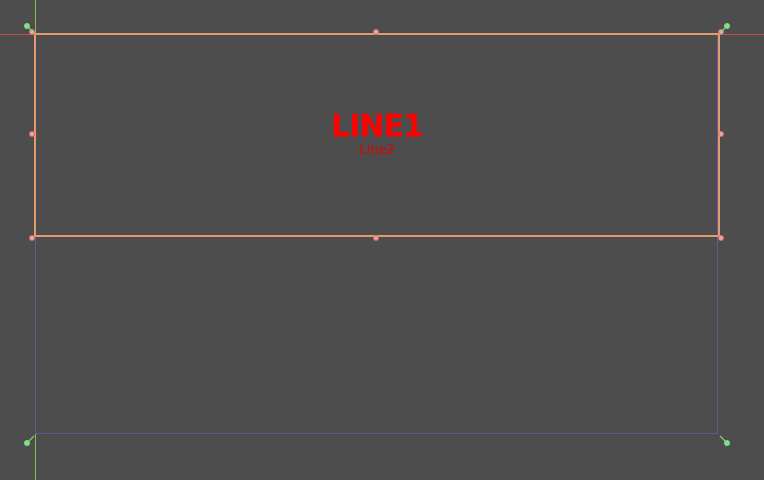  I want to click on anchor-bottom-right-icon, so click(725, 441).